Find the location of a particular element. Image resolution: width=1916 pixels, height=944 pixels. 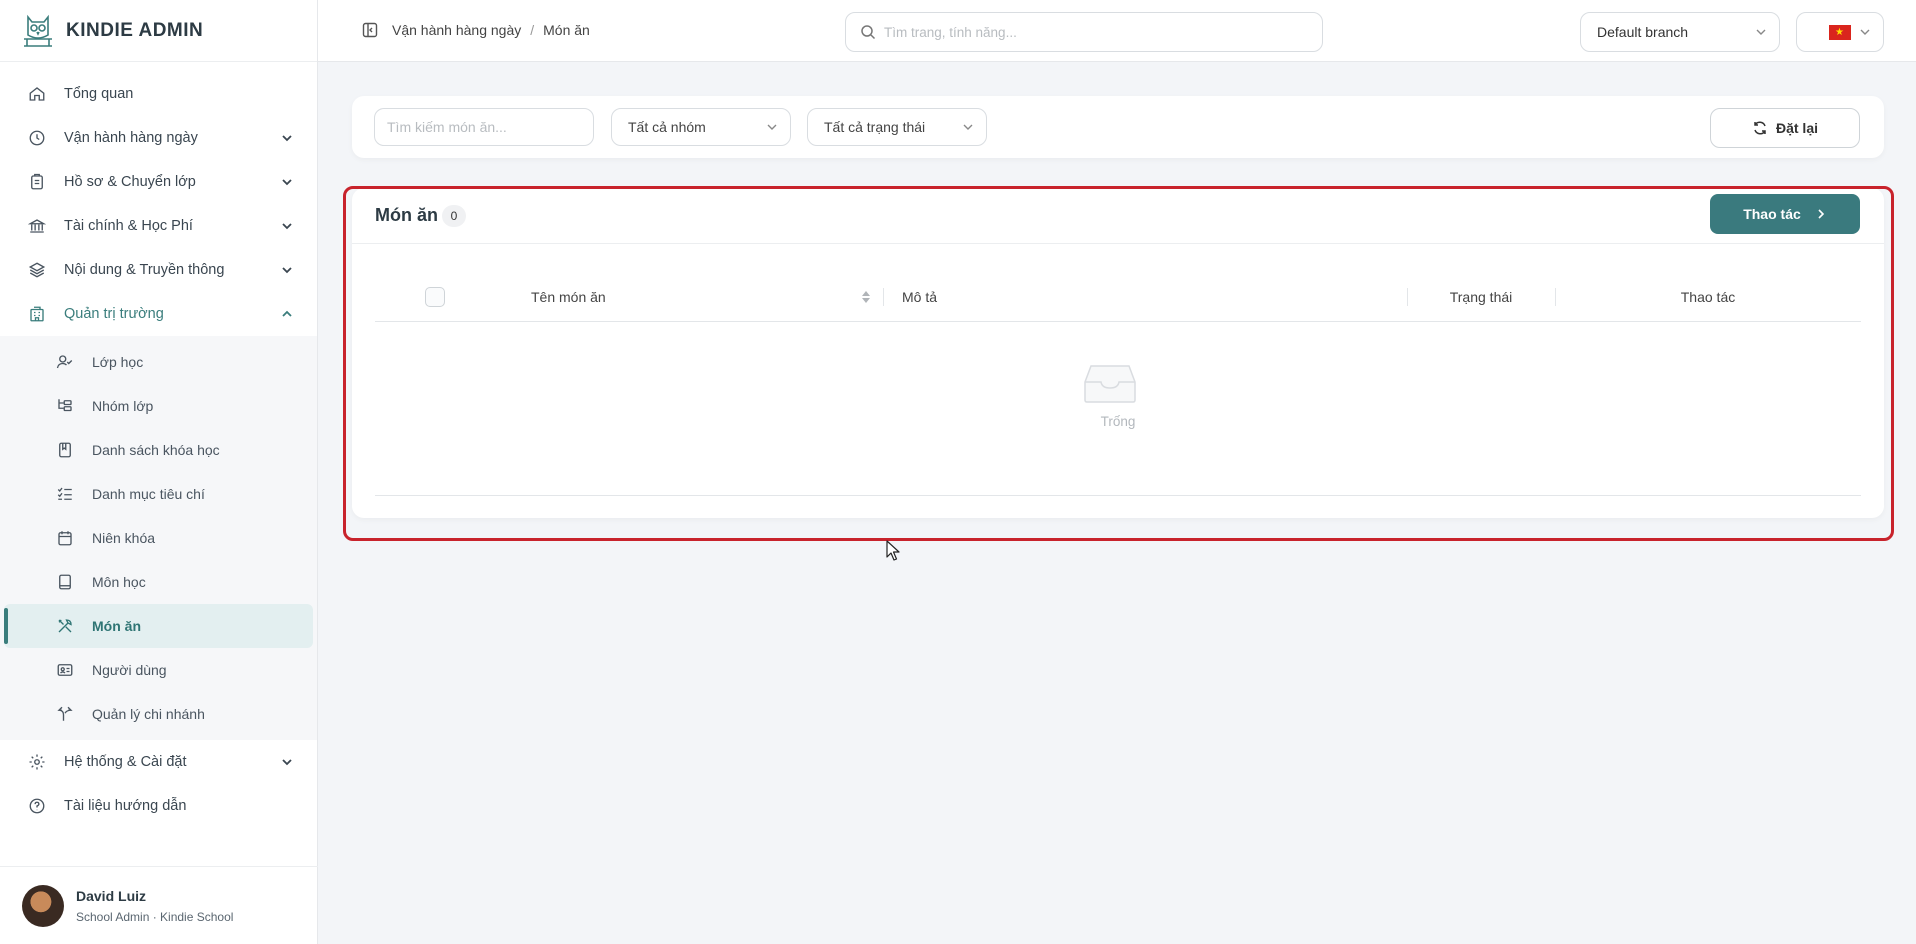

sidebar-toggle-icon is located at coordinates (370, 30).